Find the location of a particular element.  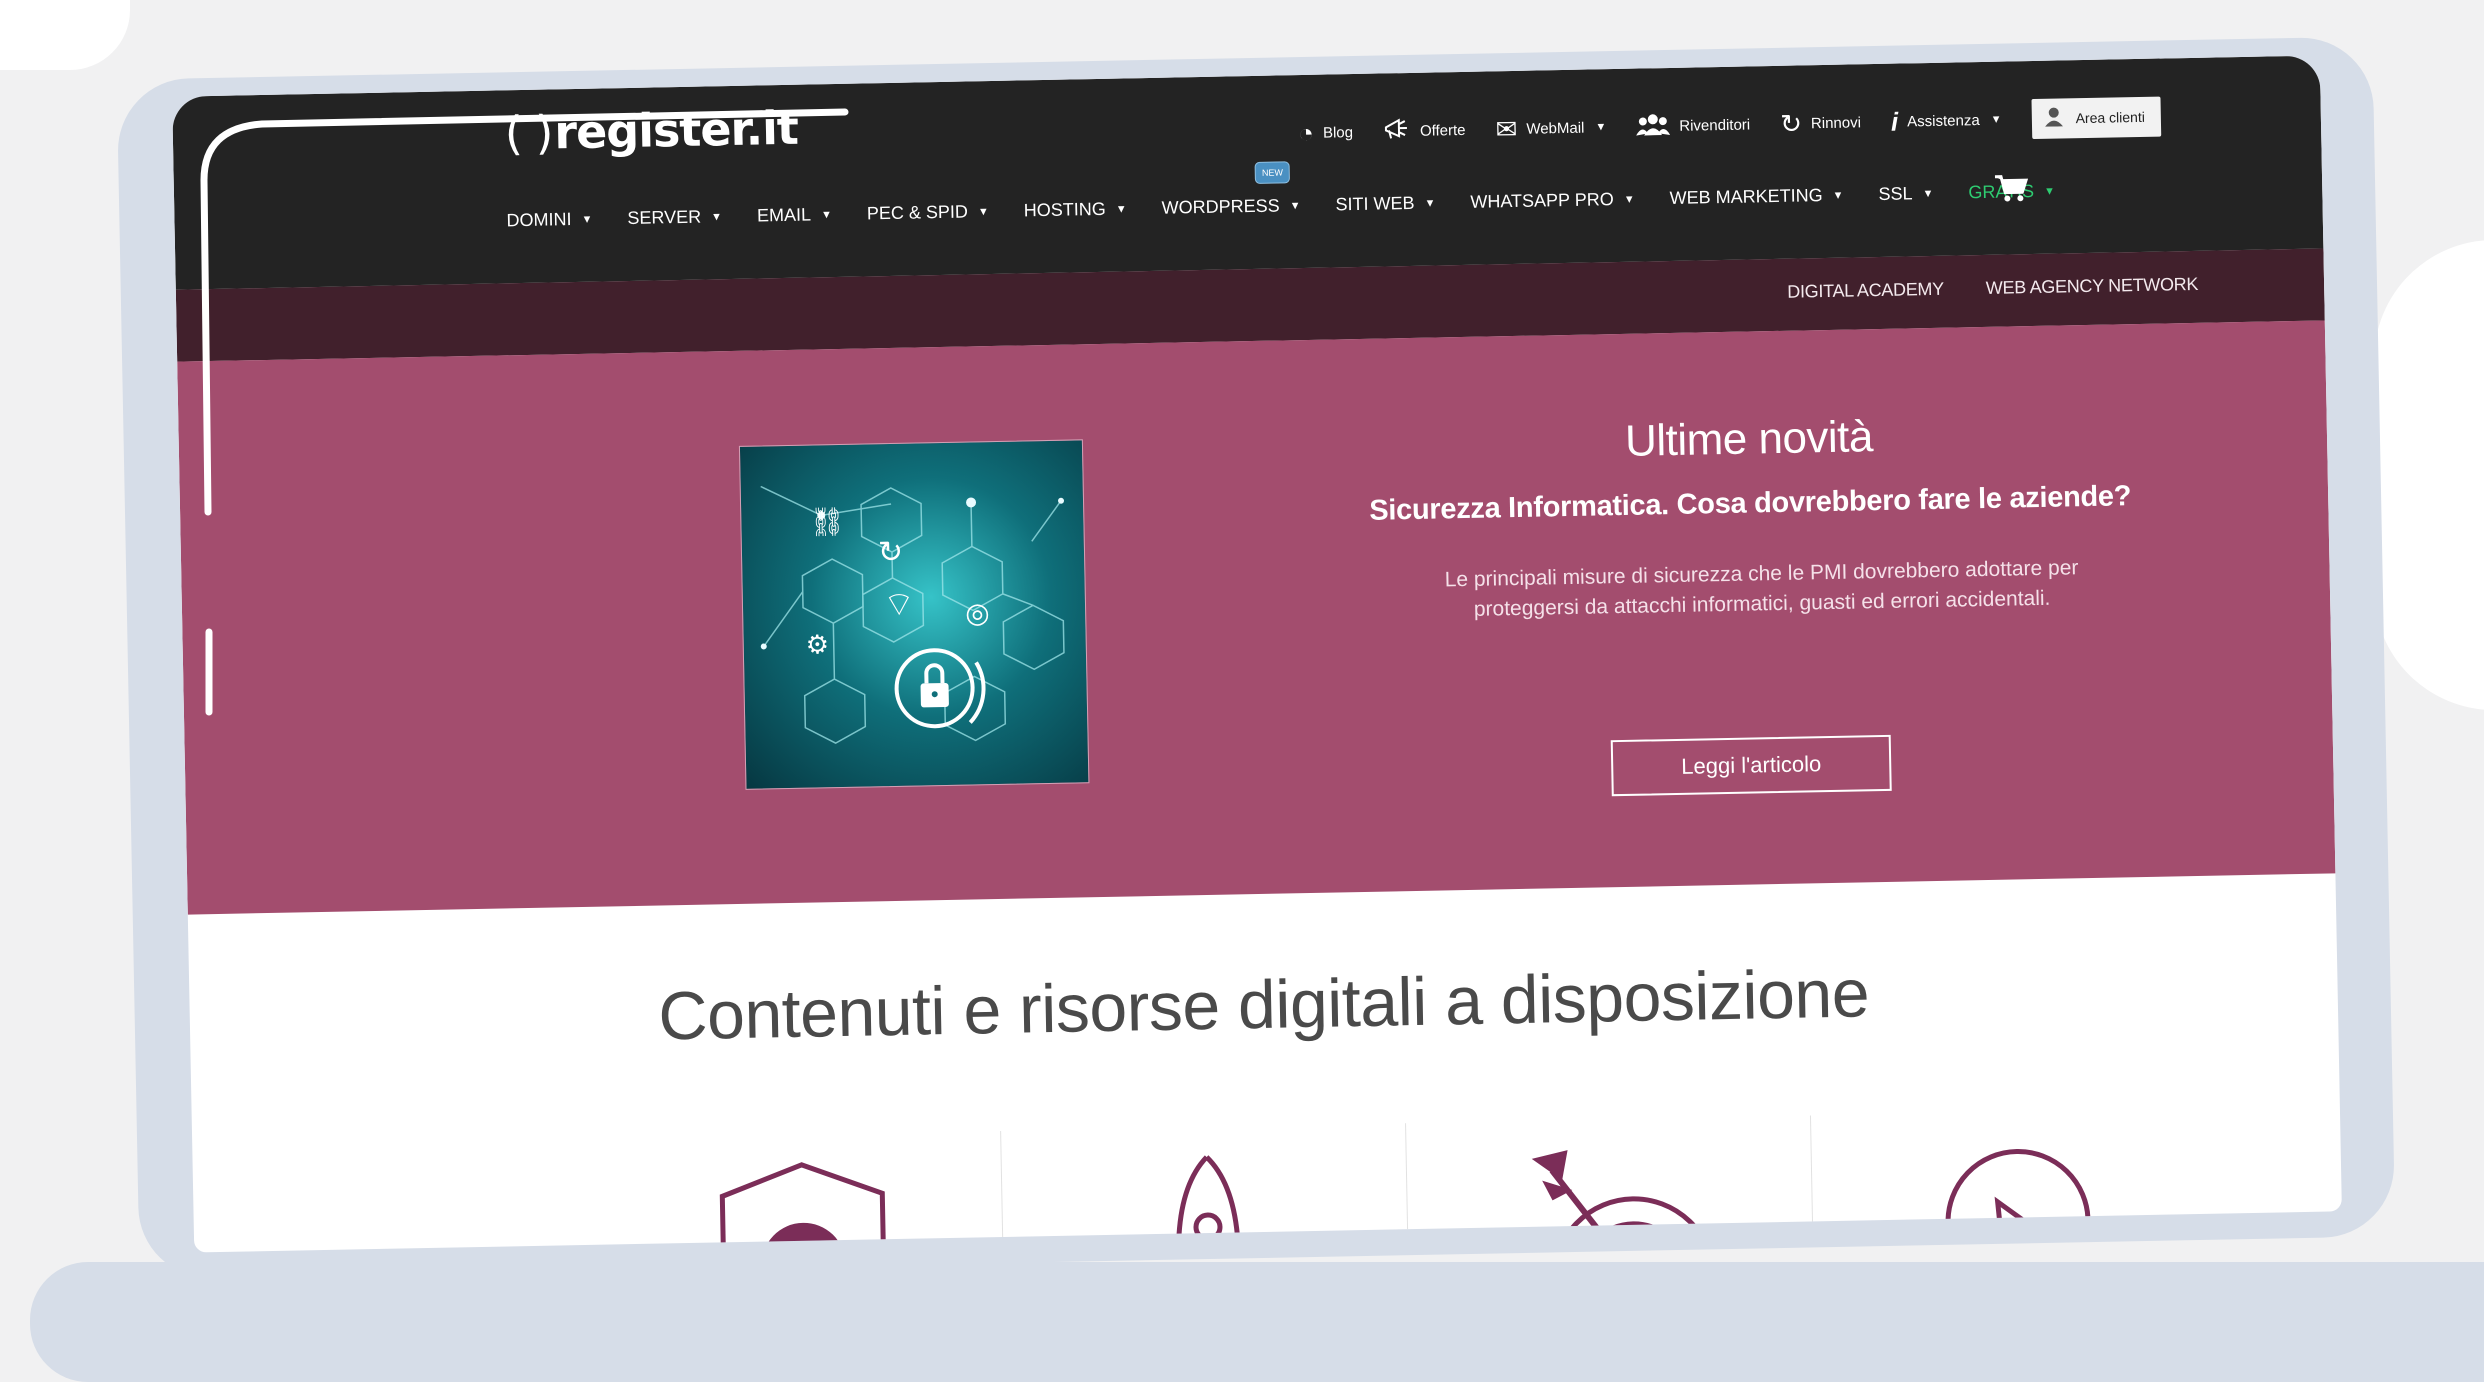

utility-webmail: ✉ WebMail ▼ is located at coordinates (1551, 129).